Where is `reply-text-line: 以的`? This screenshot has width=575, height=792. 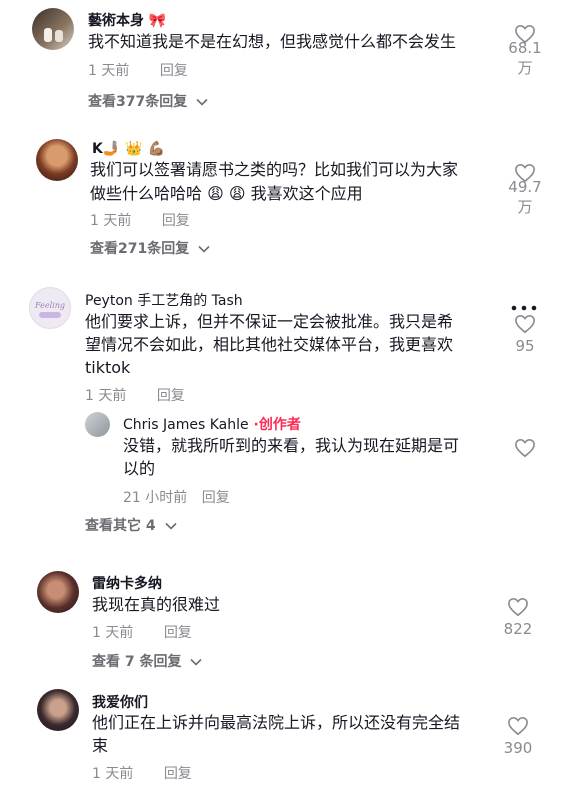 reply-text-line: 以的 is located at coordinates (139, 468).